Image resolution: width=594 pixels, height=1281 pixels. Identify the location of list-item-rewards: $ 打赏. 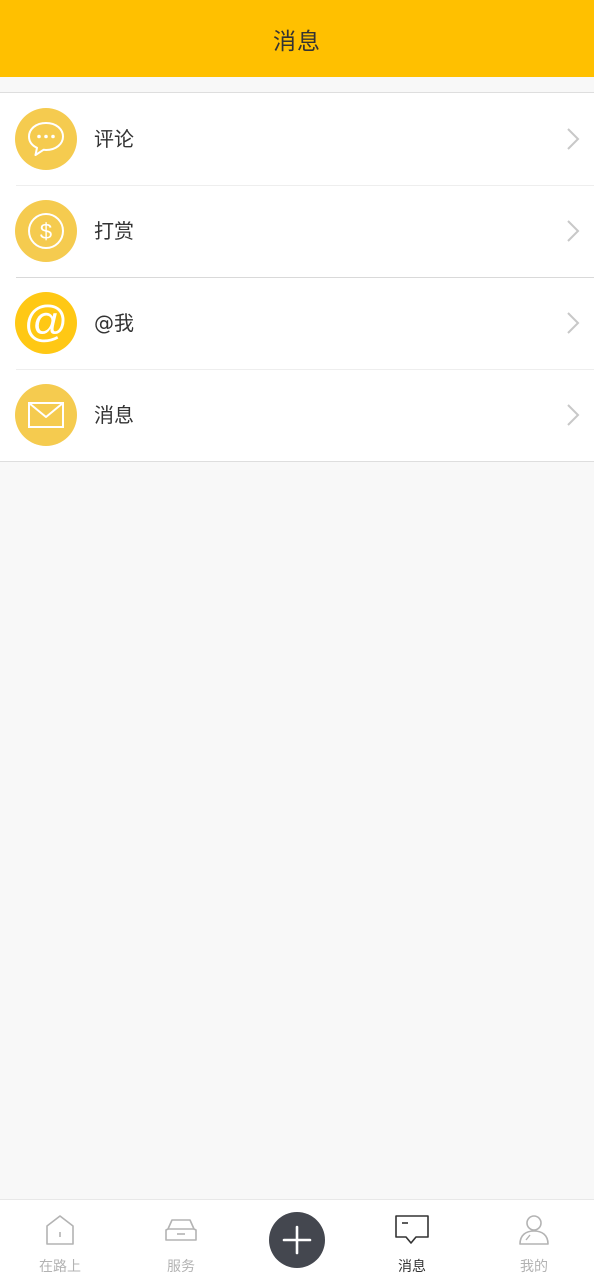
(297, 231).